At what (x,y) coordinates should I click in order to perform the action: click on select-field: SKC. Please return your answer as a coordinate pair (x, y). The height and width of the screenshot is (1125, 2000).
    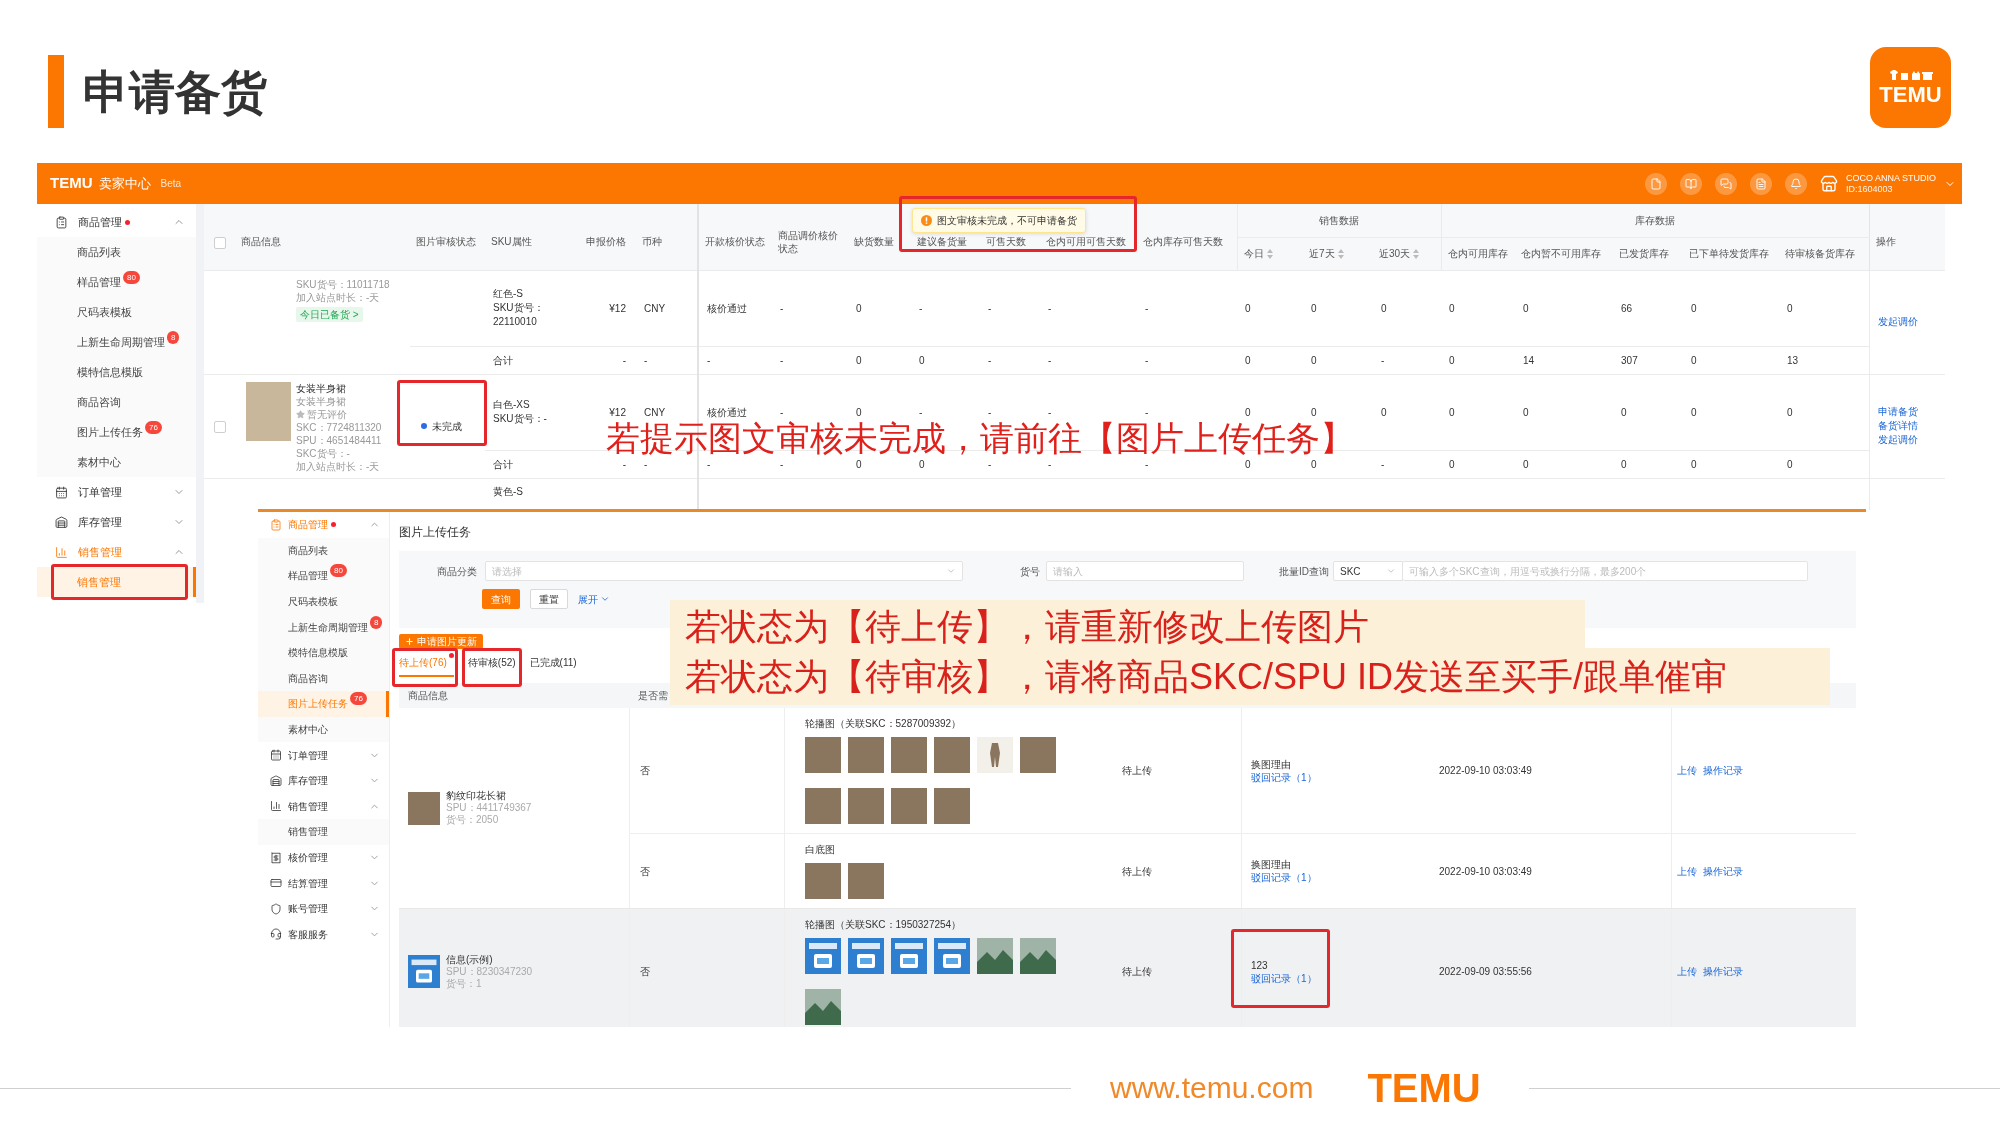
    Looking at the image, I should click on (1368, 571).